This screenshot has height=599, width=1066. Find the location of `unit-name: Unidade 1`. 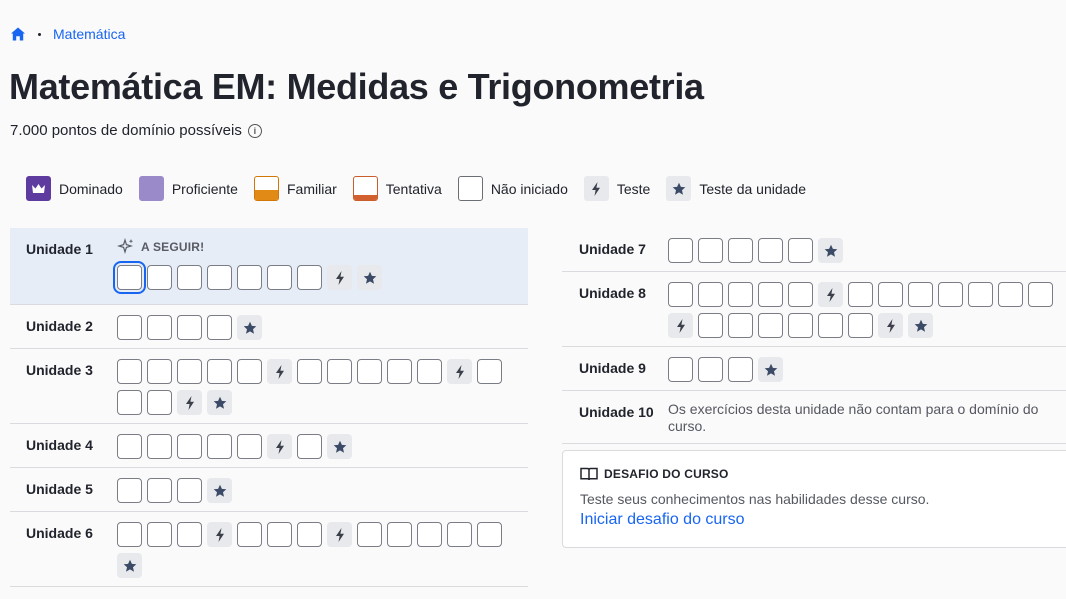

unit-name: Unidade 1 is located at coordinates (63, 264).